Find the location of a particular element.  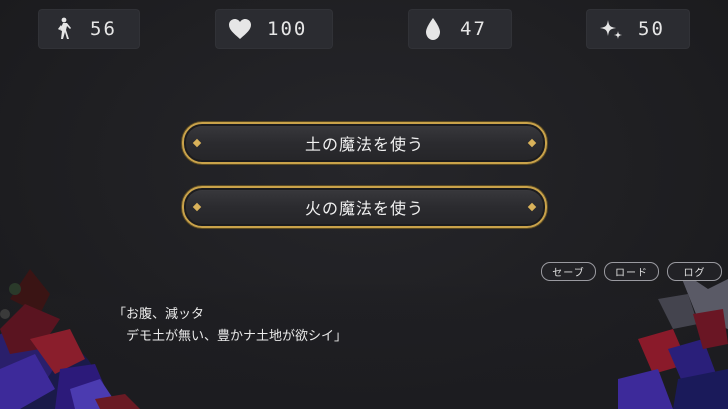

magic-value: 50 is located at coordinates (651, 29).